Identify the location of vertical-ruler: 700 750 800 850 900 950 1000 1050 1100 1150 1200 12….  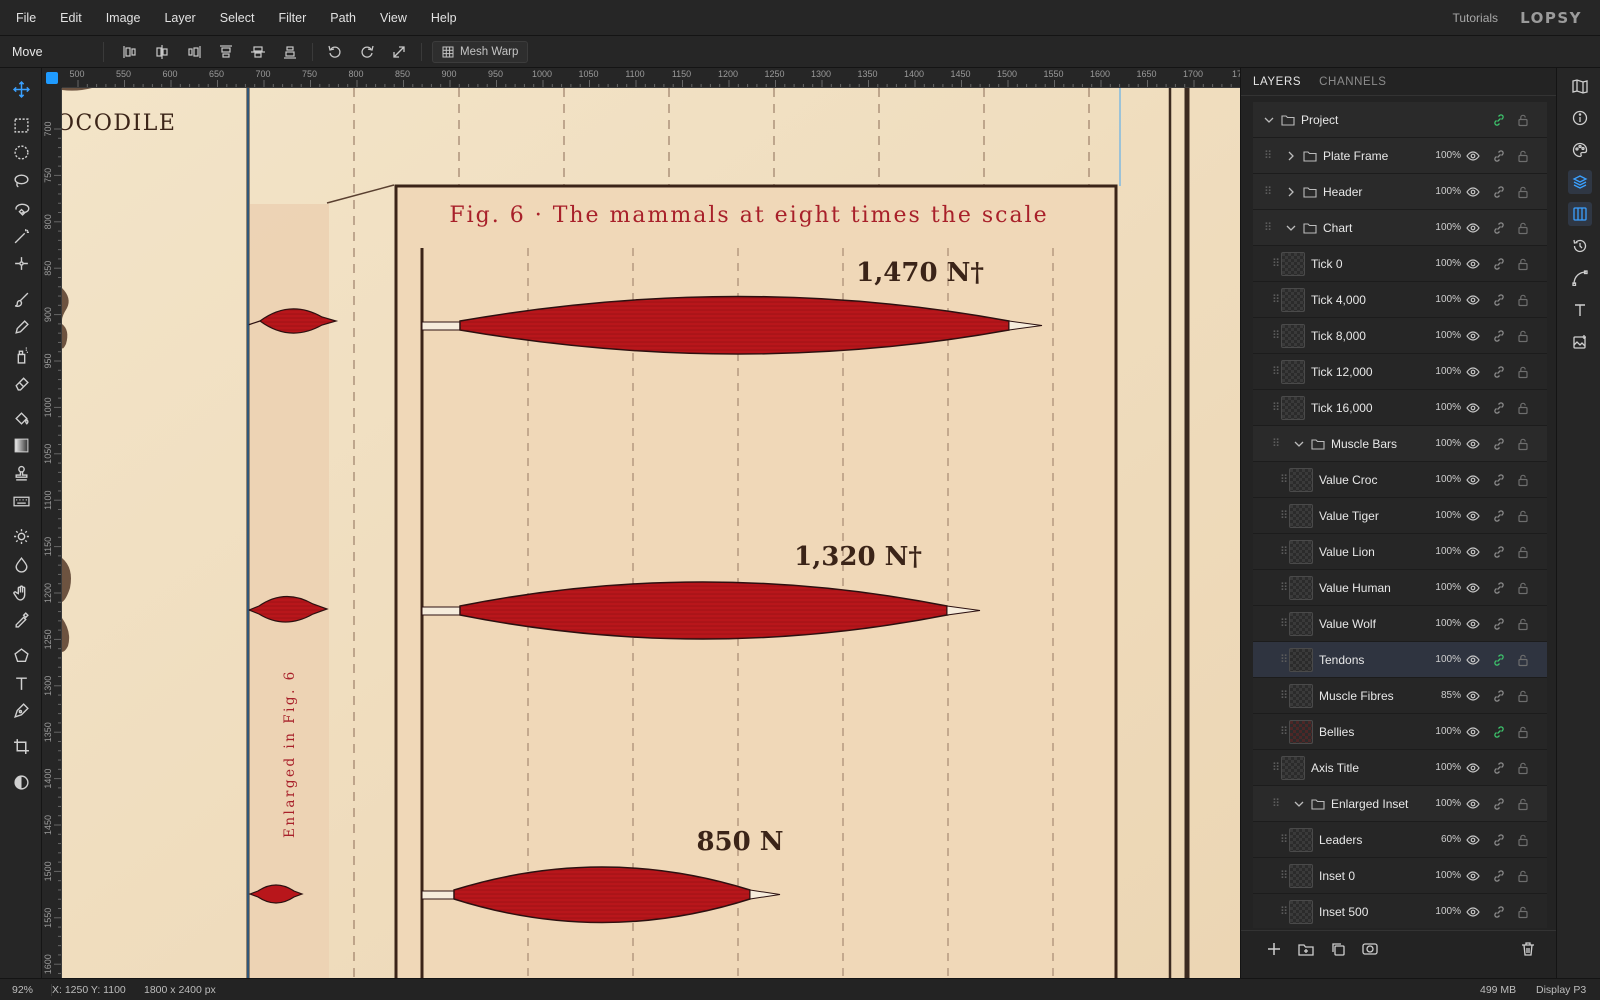
(52, 533).